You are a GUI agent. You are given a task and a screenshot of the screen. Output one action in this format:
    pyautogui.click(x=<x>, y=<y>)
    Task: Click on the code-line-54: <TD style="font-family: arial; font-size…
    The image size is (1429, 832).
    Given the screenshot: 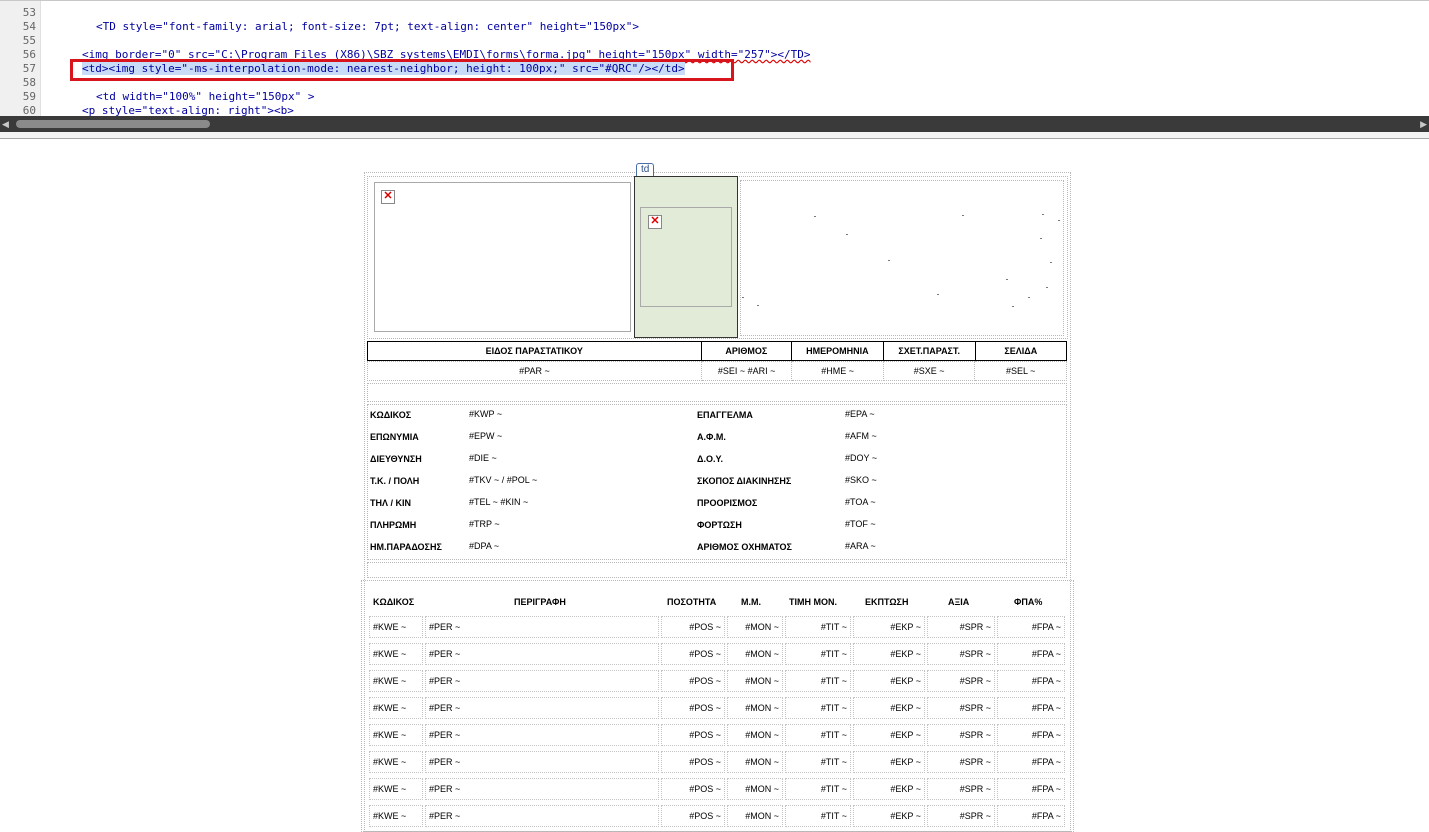 What is the action you would take?
    pyautogui.click(x=367, y=27)
    